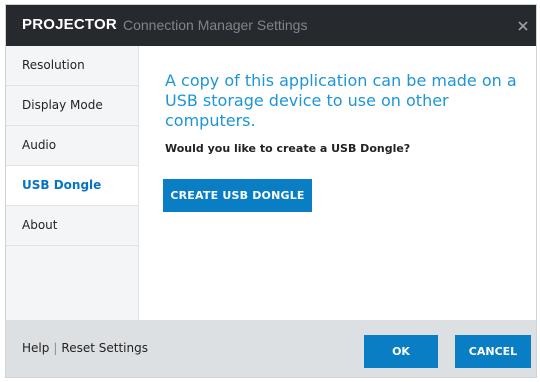 The width and height of the screenshot is (540, 382). Describe the element at coordinates (72, 66) in the screenshot. I see `sidebar-item-resolution: Resolution` at that location.